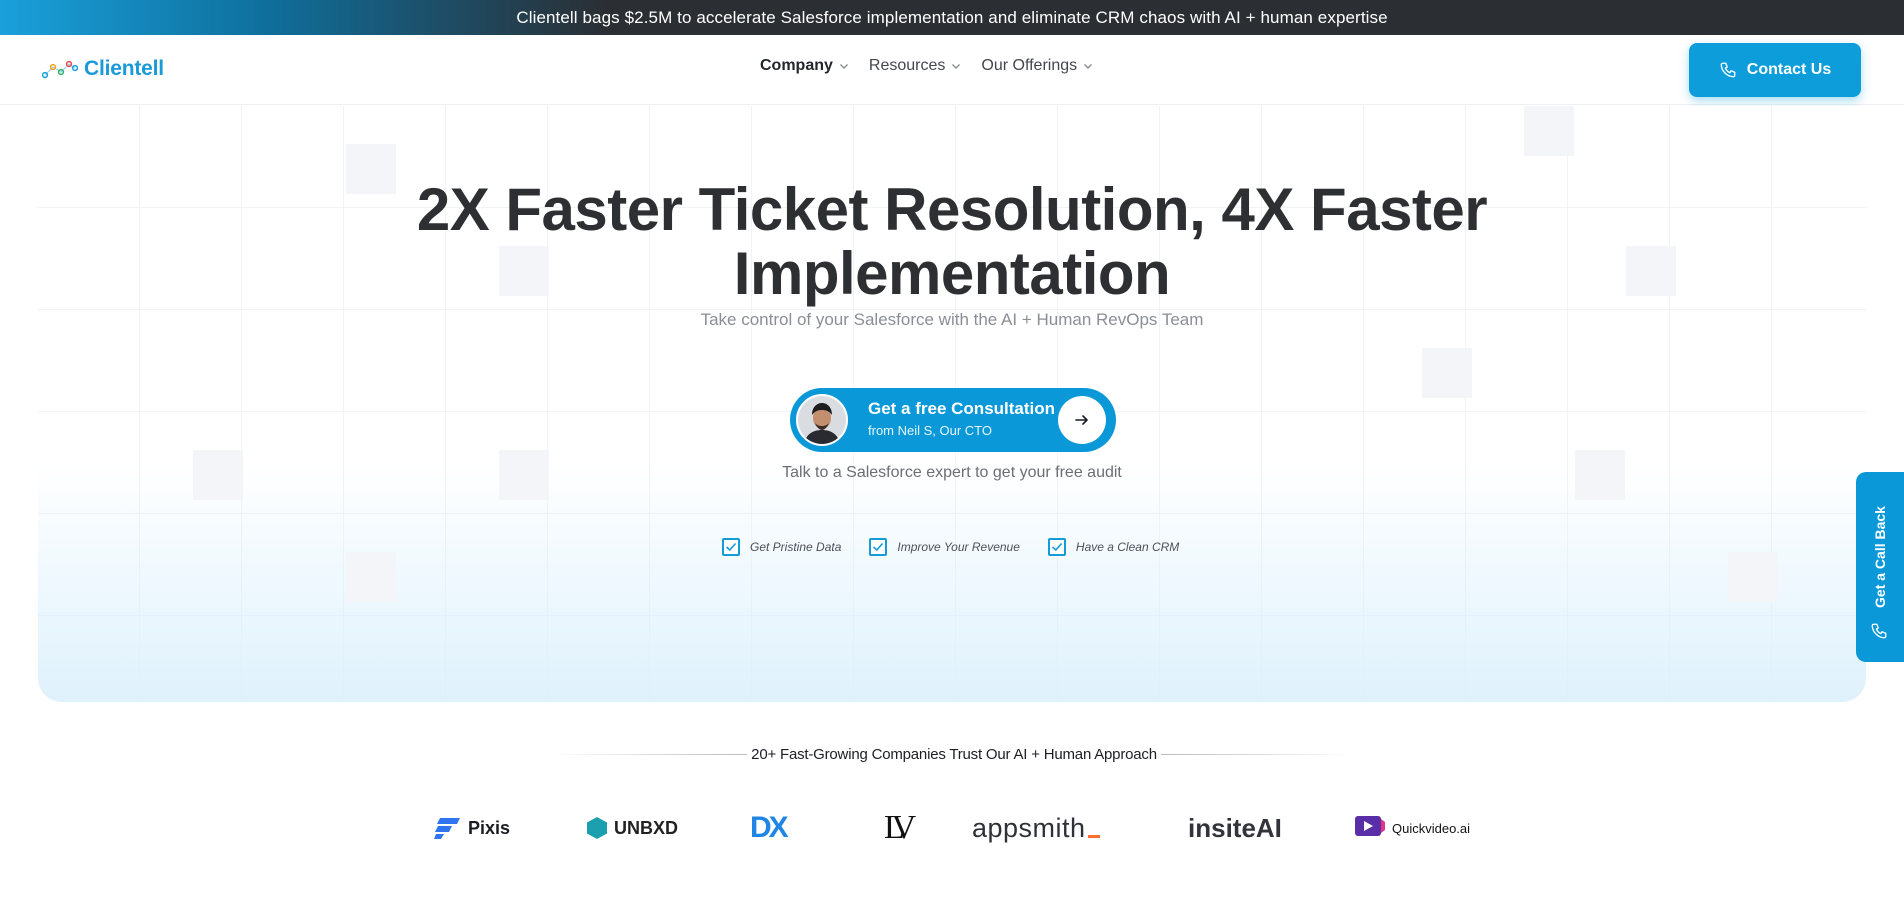  I want to click on logo-name: appsmith, so click(1029, 827).